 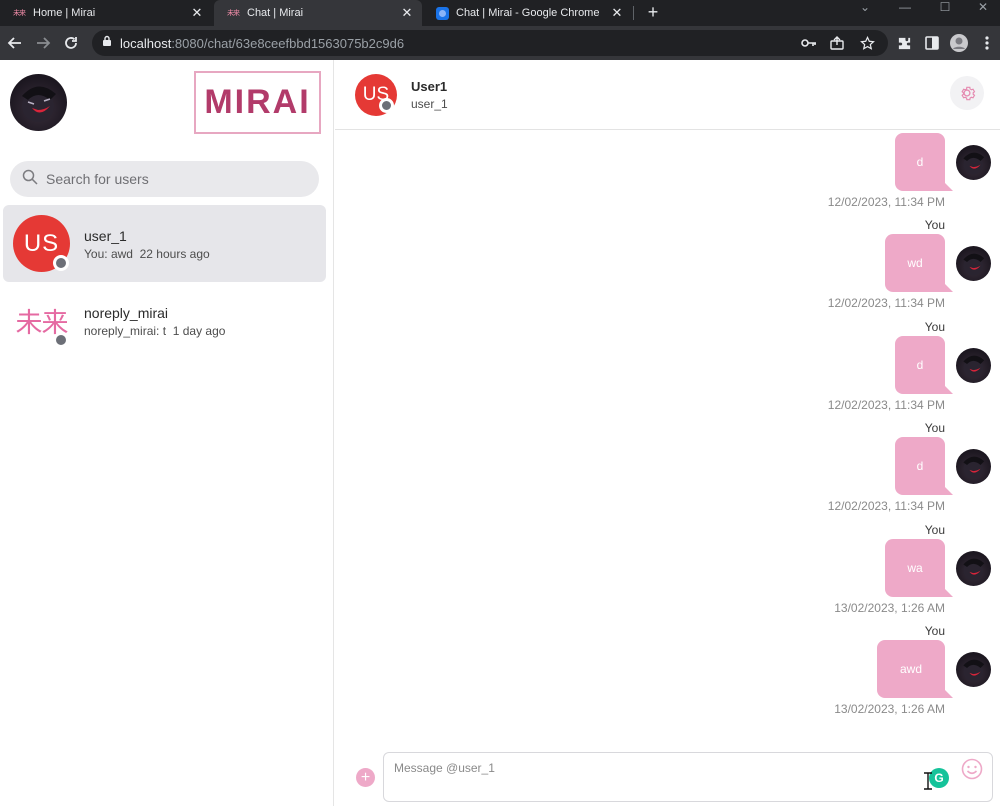 What do you see at coordinates (809, 43) in the screenshot?
I see `key-icon` at bounding box center [809, 43].